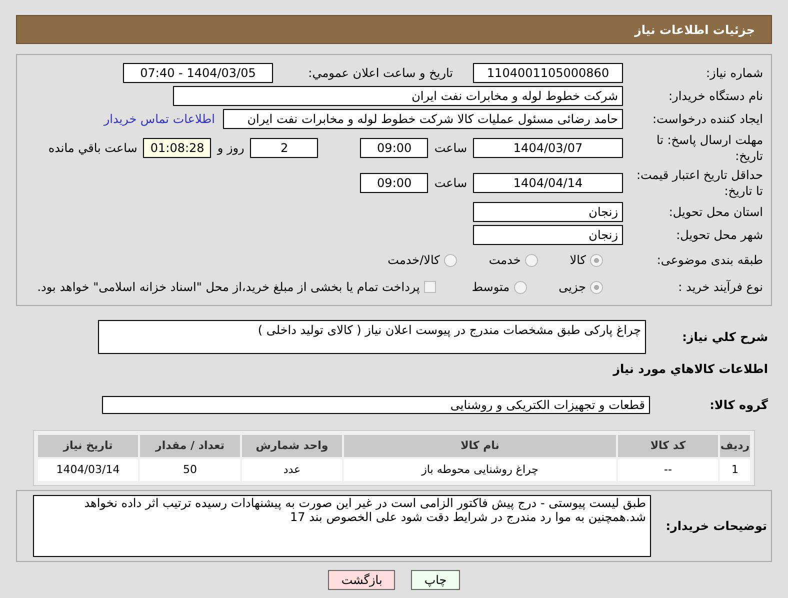 The width and height of the screenshot is (788, 598). What do you see at coordinates (414, 260) in the screenshot?
I see `field-text: کالا/خدمت` at bounding box center [414, 260].